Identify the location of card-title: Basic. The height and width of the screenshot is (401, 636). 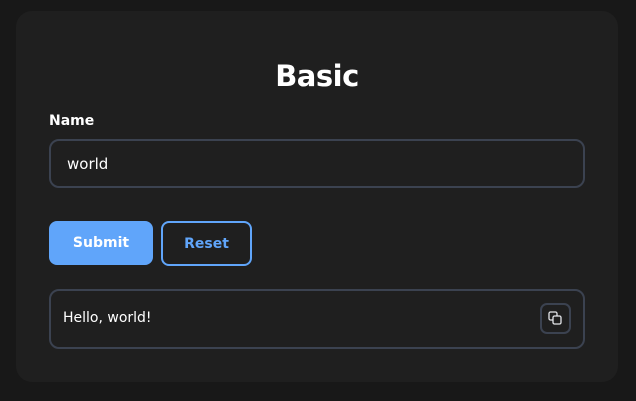
(317, 76).